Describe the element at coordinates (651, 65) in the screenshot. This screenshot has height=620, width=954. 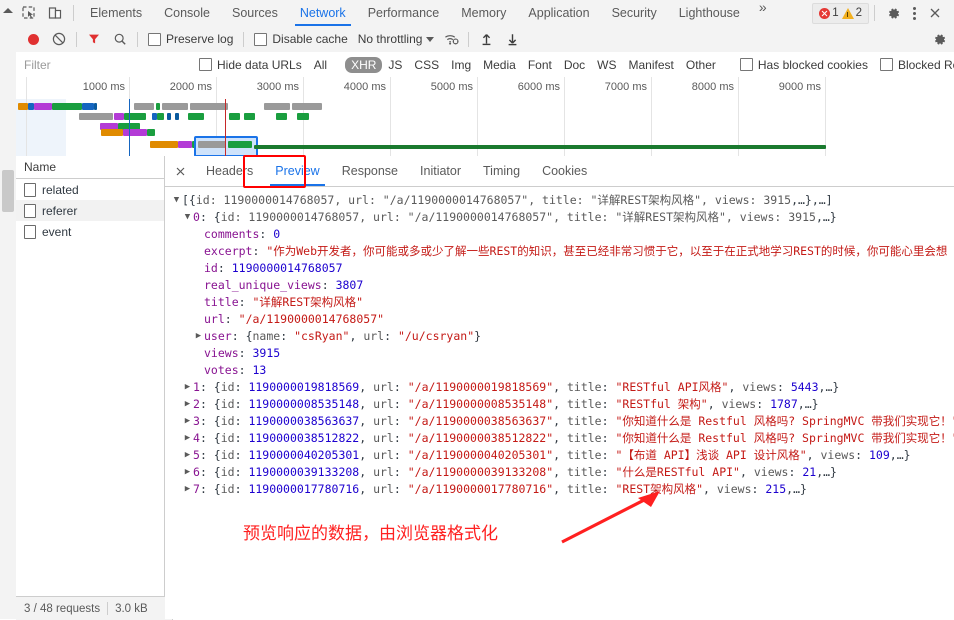
I see `filter-type-manifest: Manifest` at that location.